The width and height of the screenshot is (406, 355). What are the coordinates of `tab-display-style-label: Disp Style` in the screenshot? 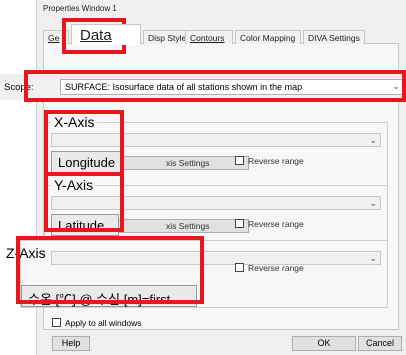 It's located at (167, 38).